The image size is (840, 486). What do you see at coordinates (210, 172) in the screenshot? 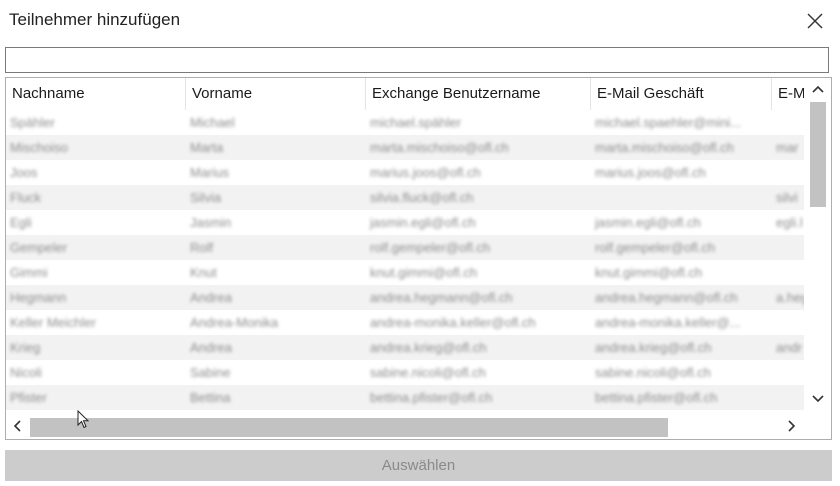
I see `table-cell: Marius` at bounding box center [210, 172].